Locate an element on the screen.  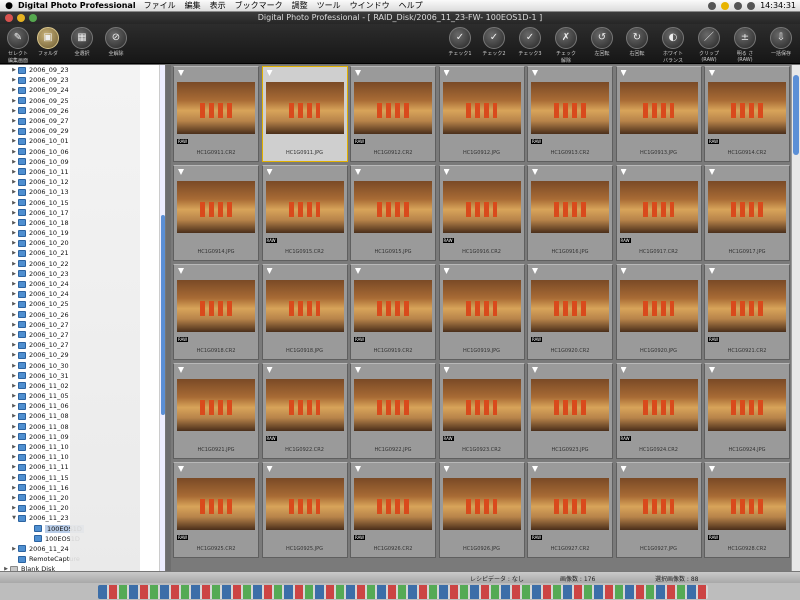
thumbnail: HC1G0915.JPG is located at coordinates (393, 213).